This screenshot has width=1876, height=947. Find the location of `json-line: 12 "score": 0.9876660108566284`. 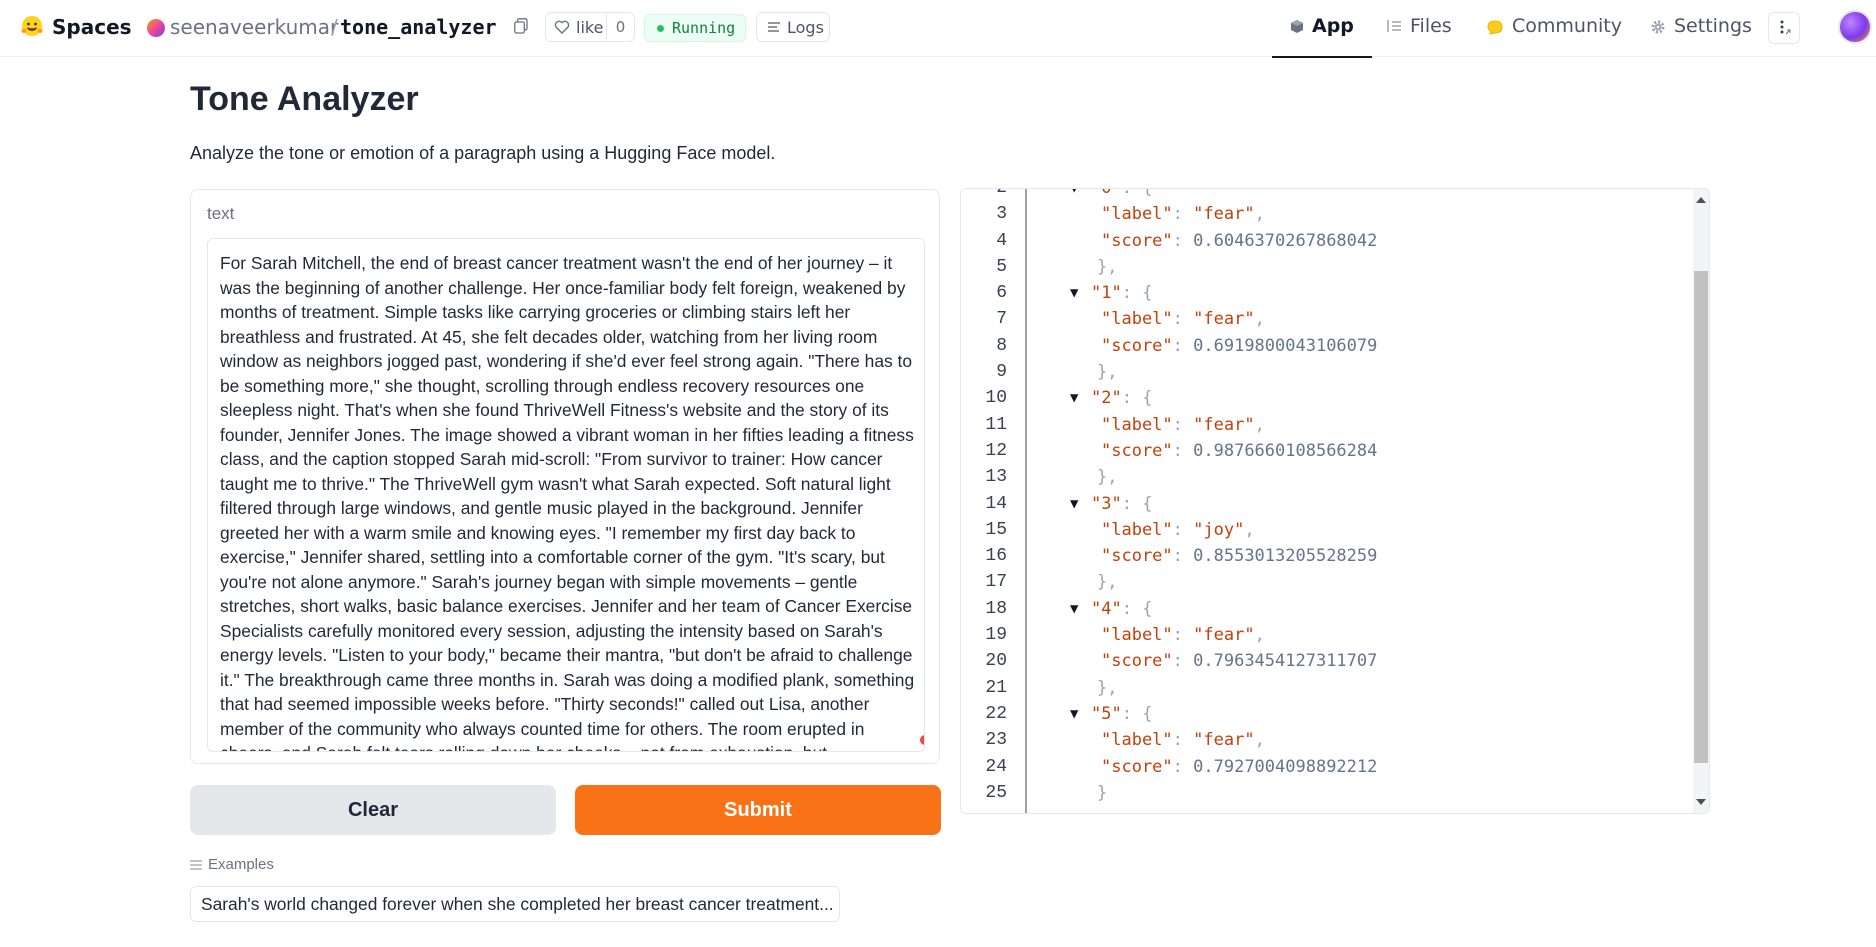

json-line: 12 "score": 0.9876660108566284 is located at coordinates (1326, 451).